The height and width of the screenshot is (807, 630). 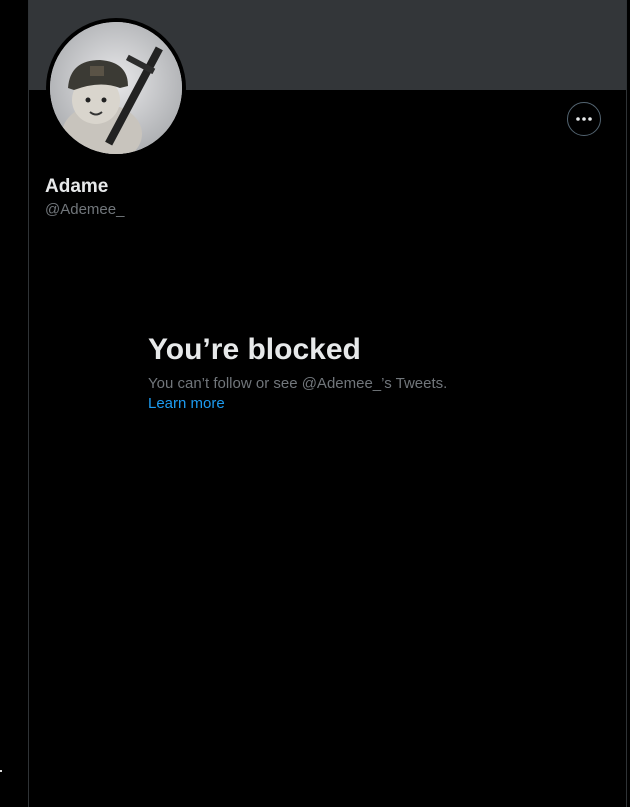 What do you see at coordinates (77, 186) in the screenshot?
I see `display-name: Adame` at bounding box center [77, 186].